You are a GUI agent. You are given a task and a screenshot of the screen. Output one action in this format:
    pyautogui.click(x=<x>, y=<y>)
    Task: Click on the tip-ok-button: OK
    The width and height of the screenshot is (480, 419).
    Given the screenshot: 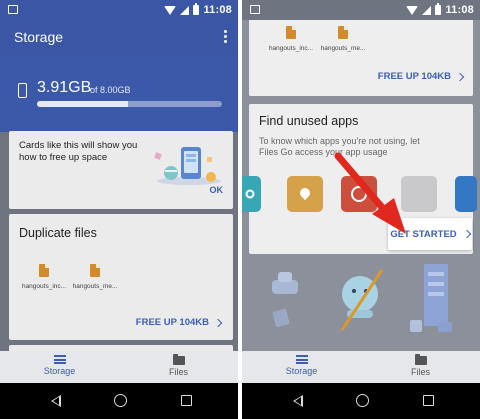 What is the action you would take?
    pyautogui.click(x=217, y=190)
    